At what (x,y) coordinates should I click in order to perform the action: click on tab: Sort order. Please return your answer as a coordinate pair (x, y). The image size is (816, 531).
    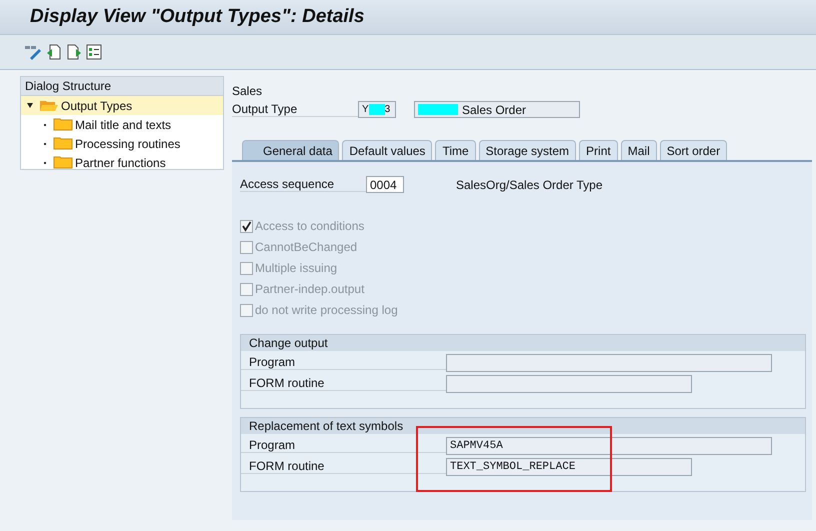
    Looking at the image, I should click on (694, 150).